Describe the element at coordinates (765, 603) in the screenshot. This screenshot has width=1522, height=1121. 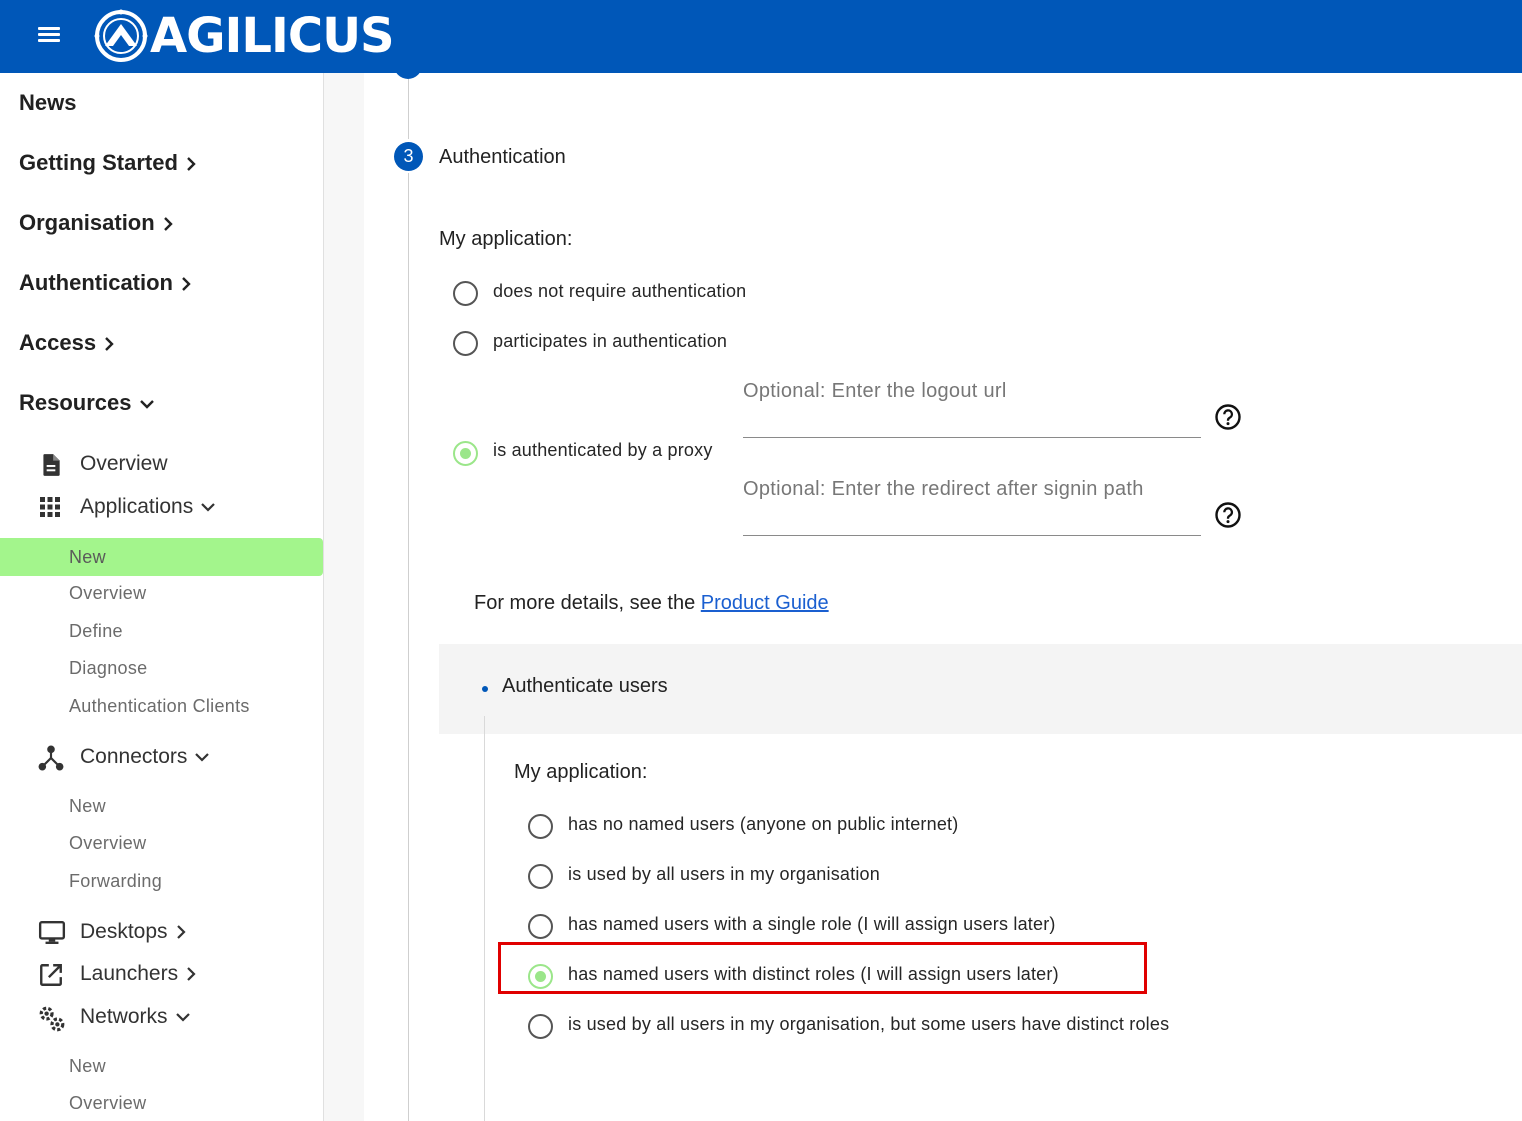
I see `product-guide-link: Product Guide` at that location.